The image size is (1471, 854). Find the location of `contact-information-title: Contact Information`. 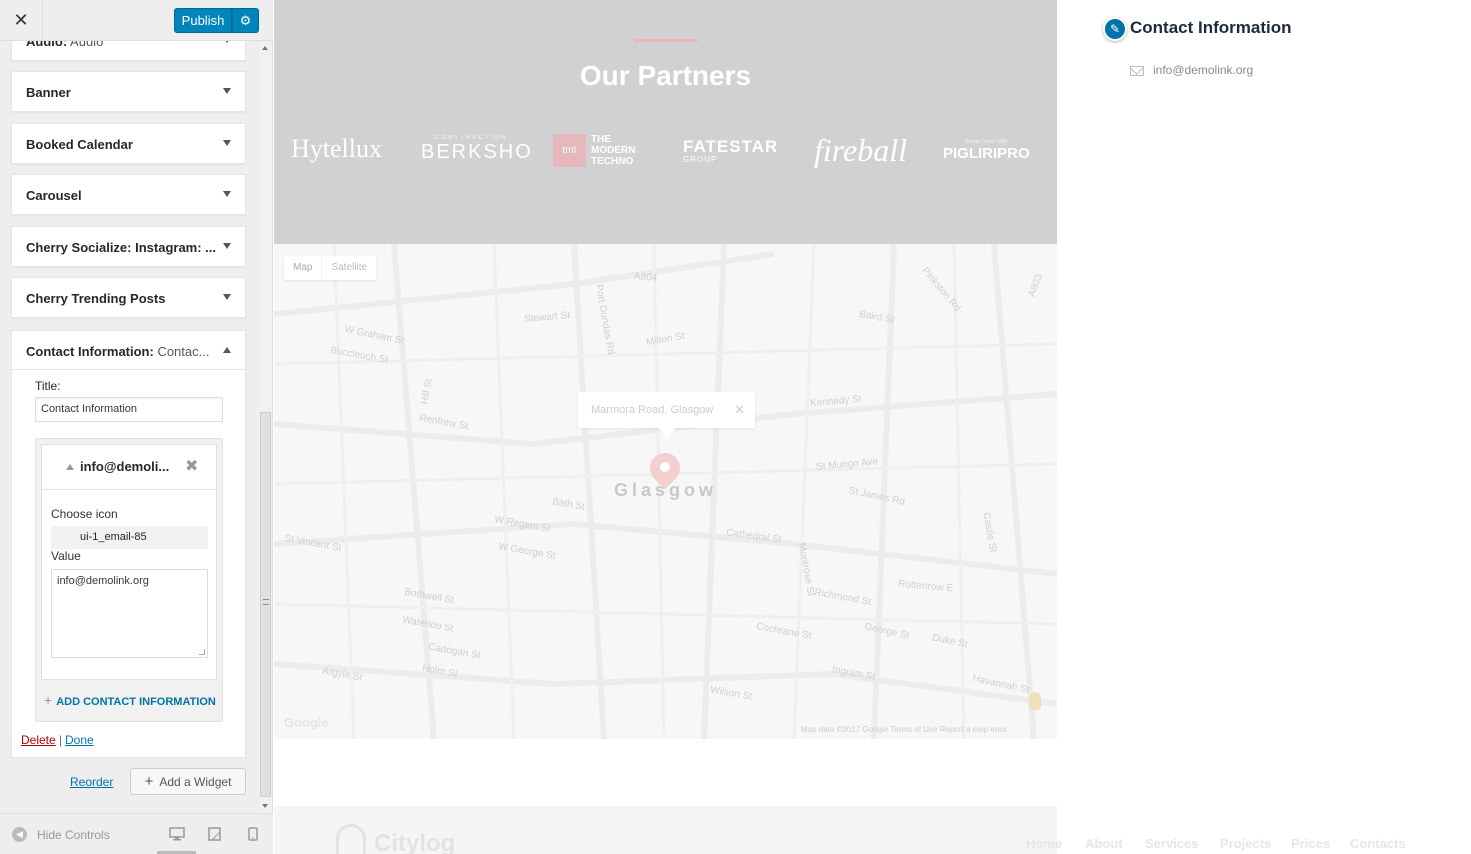

contact-information-title: Contact Information is located at coordinates (1211, 27).